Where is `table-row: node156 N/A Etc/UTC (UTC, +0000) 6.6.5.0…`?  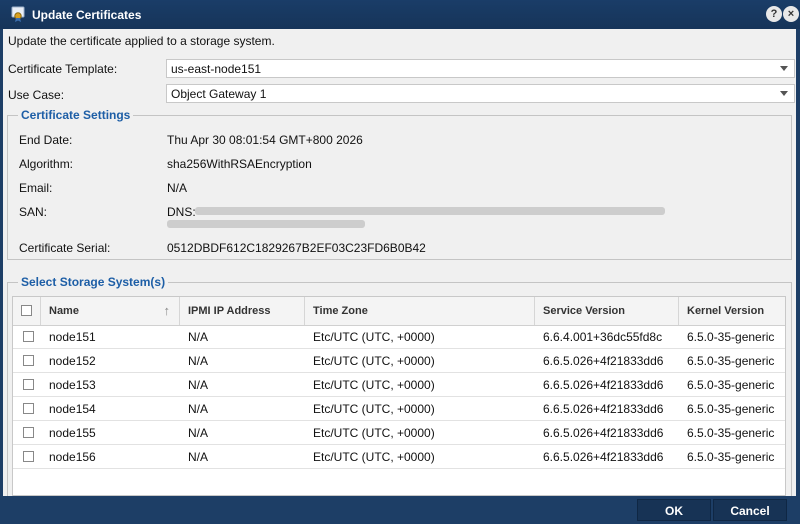
table-row: node156 N/A Etc/UTC (UTC, +0000) 6.6.5.0… is located at coordinates (399, 457).